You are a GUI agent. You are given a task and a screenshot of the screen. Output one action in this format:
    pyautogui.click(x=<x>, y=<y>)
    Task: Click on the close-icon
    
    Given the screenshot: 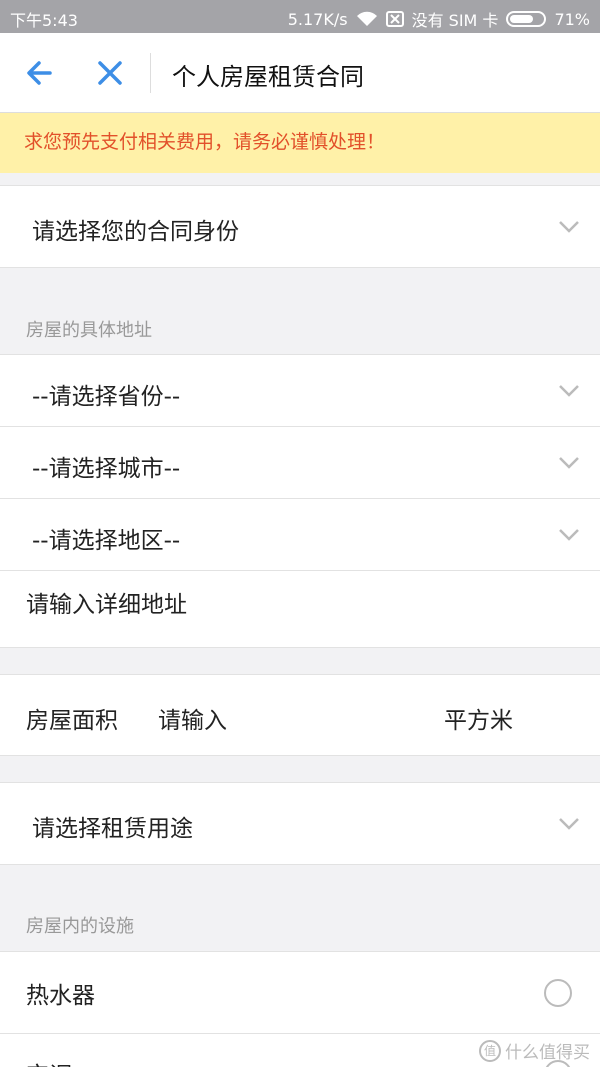 What is the action you would take?
    pyautogui.click(x=110, y=73)
    